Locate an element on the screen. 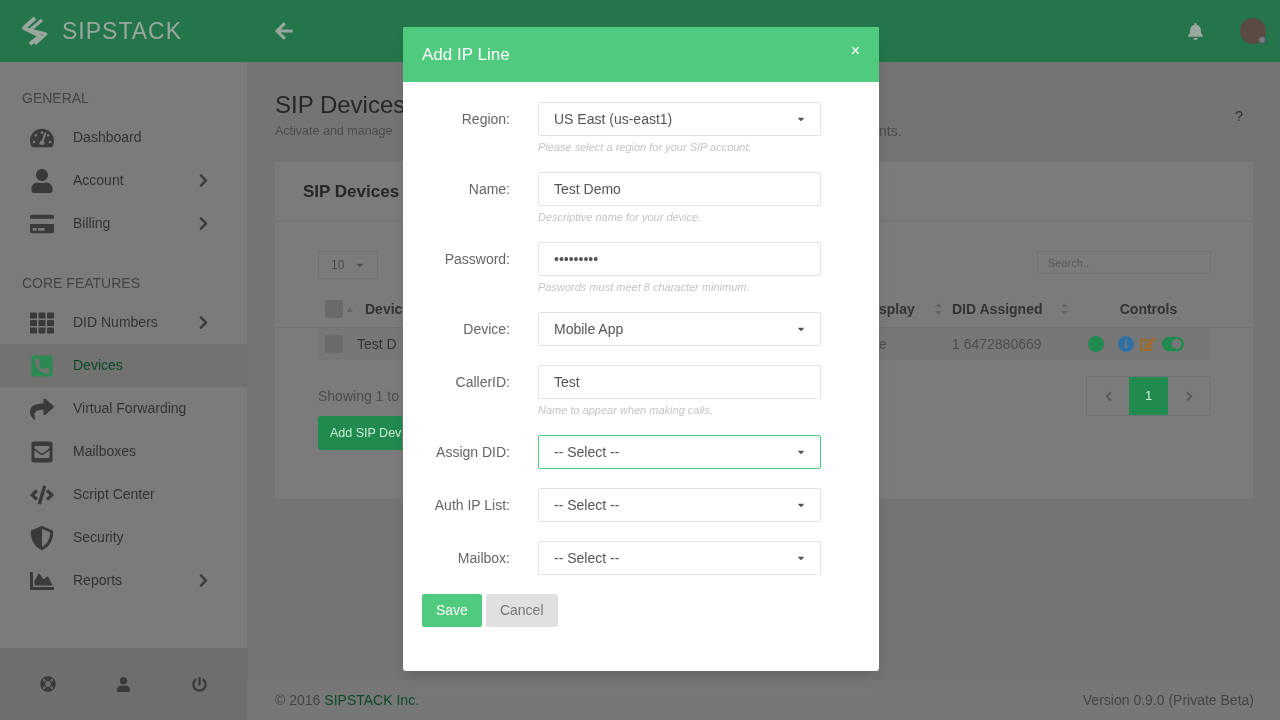 The height and width of the screenshot is (720, 1280). save-button: Save is located at coordinates (452, 610).